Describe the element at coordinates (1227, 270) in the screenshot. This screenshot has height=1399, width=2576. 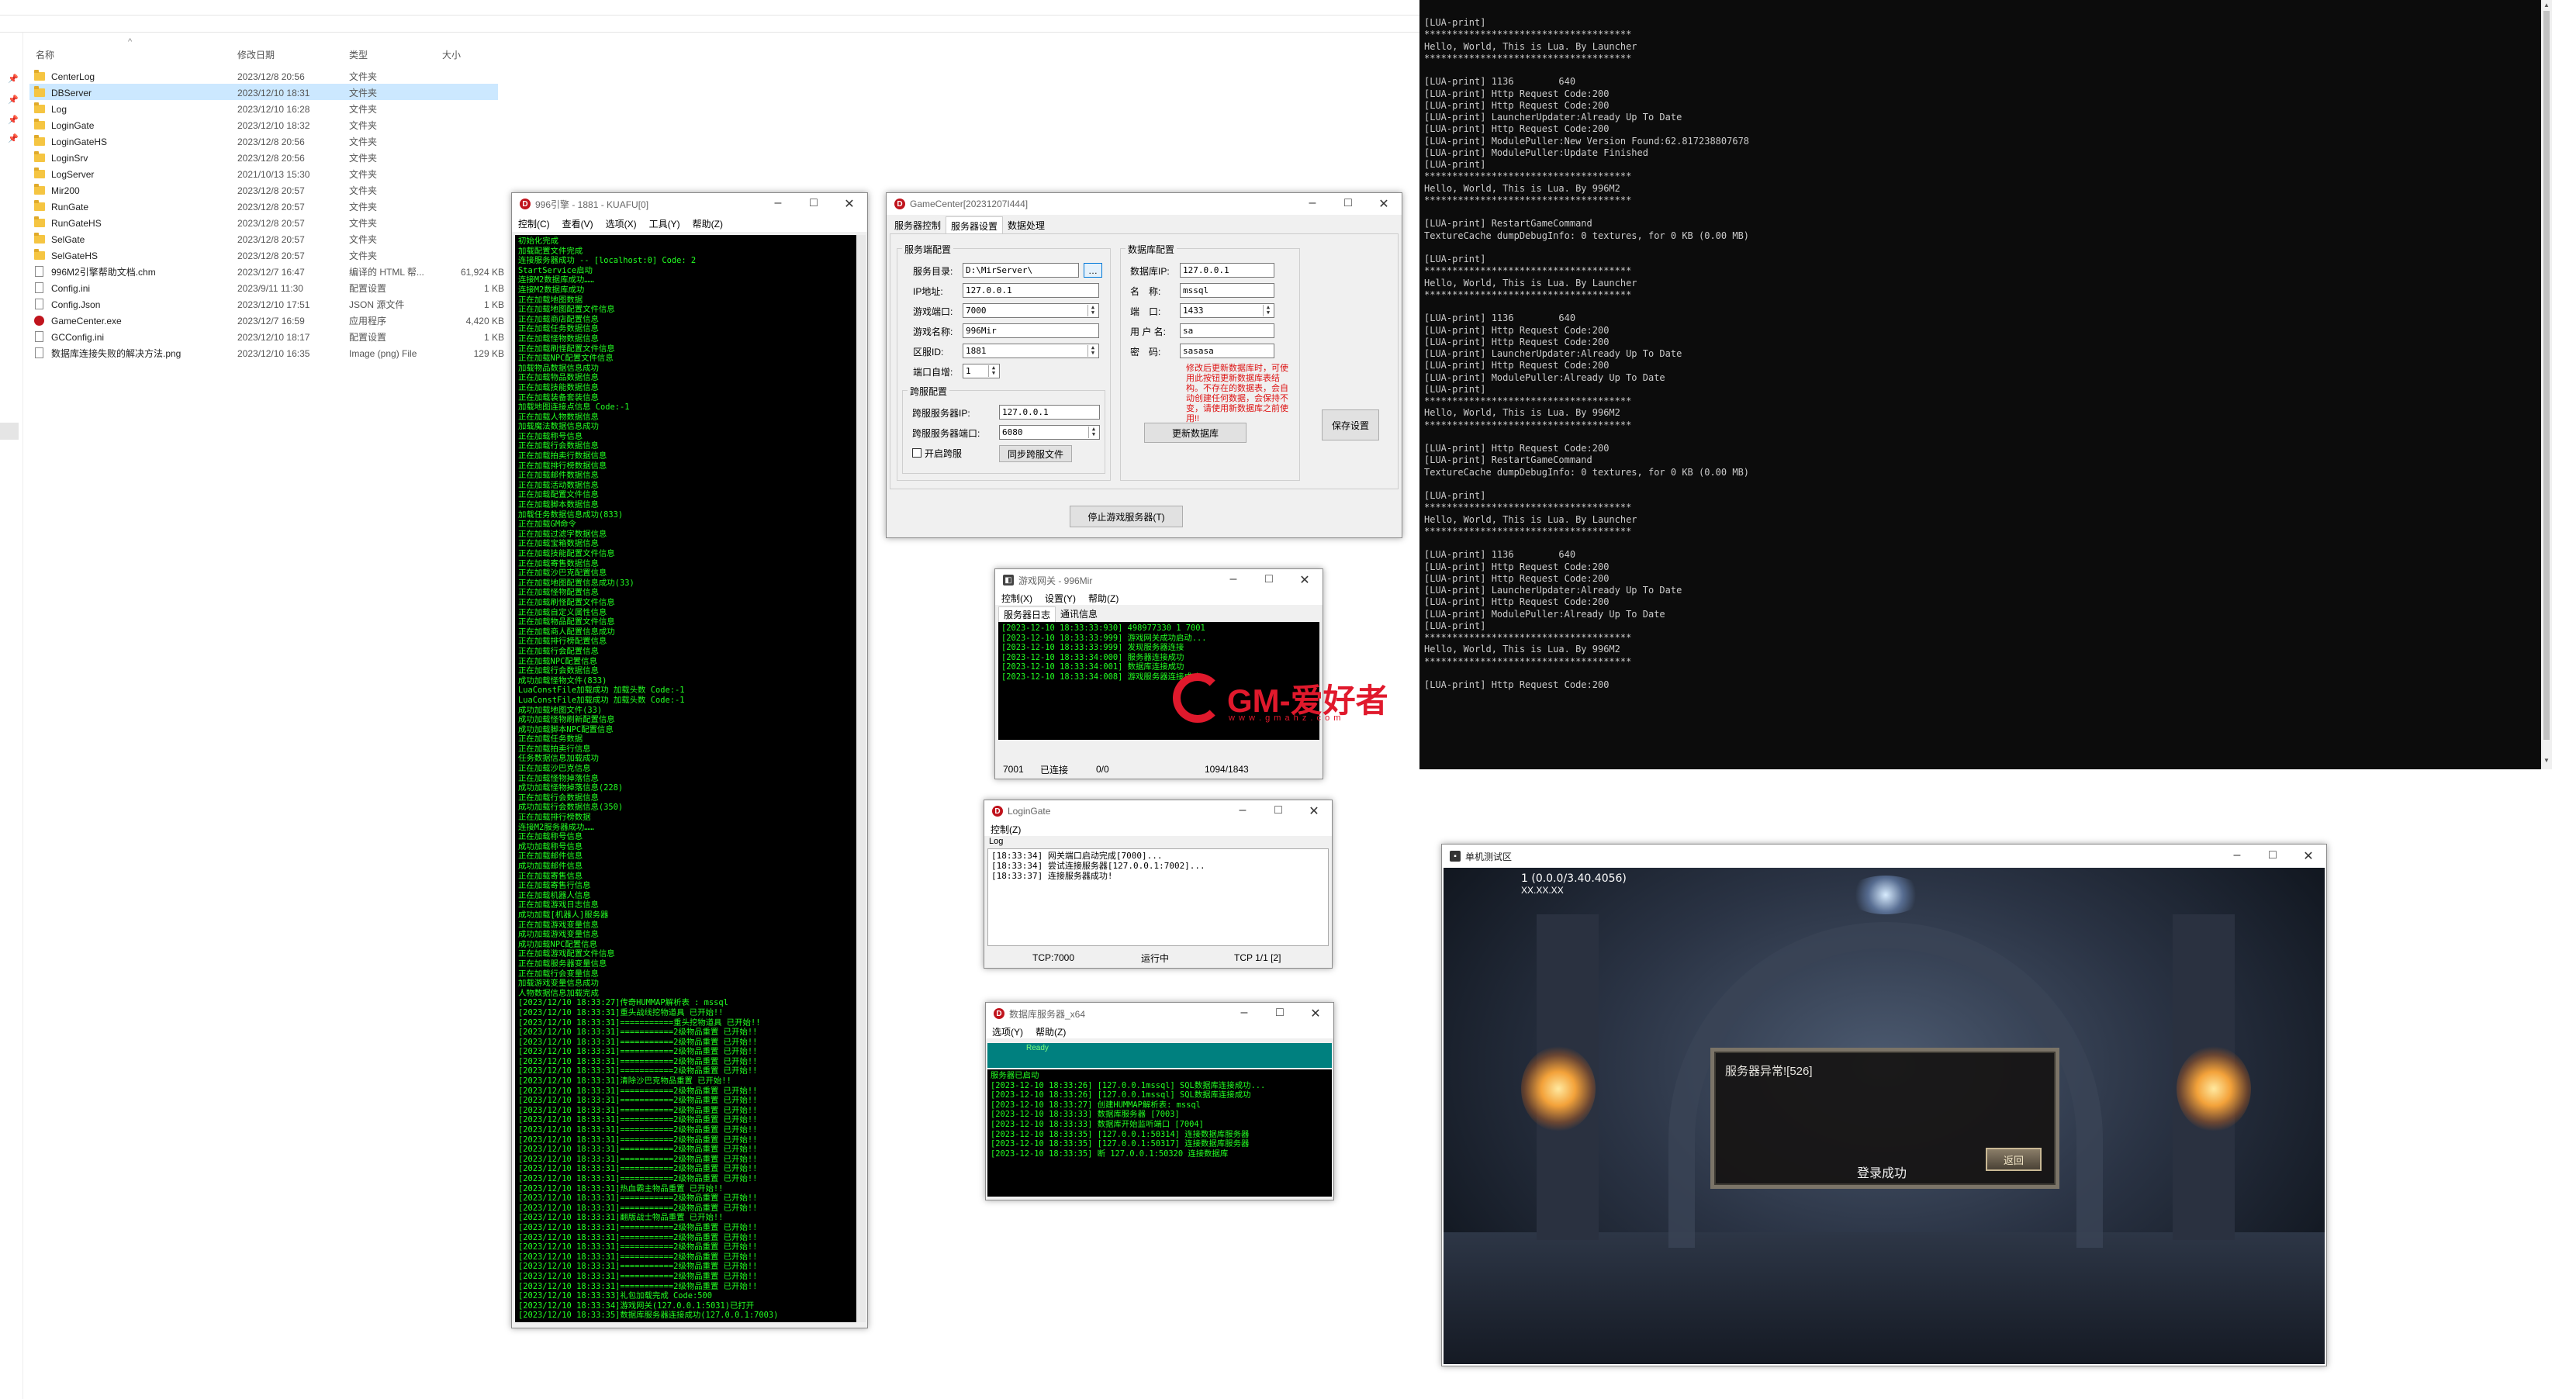
I see `db-ip-input: 127.0.0.1` at that location.